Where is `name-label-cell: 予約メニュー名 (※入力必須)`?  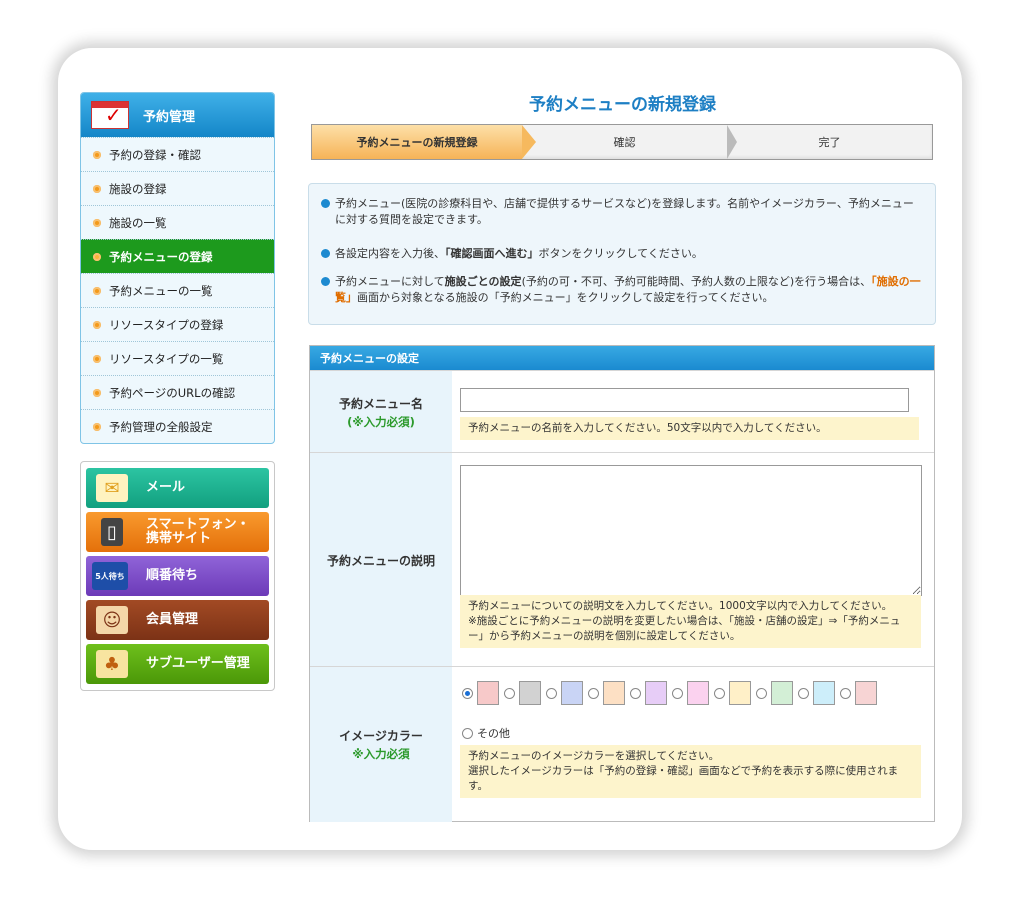 name-label-cell: 予約メニュー名 (※入力必須) is located at coordinates (381, 412).